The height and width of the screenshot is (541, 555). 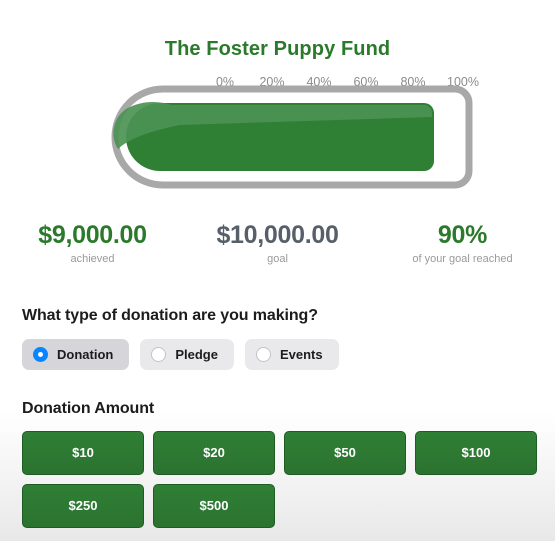 What do you see at coordinates (83, 505) in the screenshot?
I see `amount-button-250: $250` at bounding box center [83, 505].